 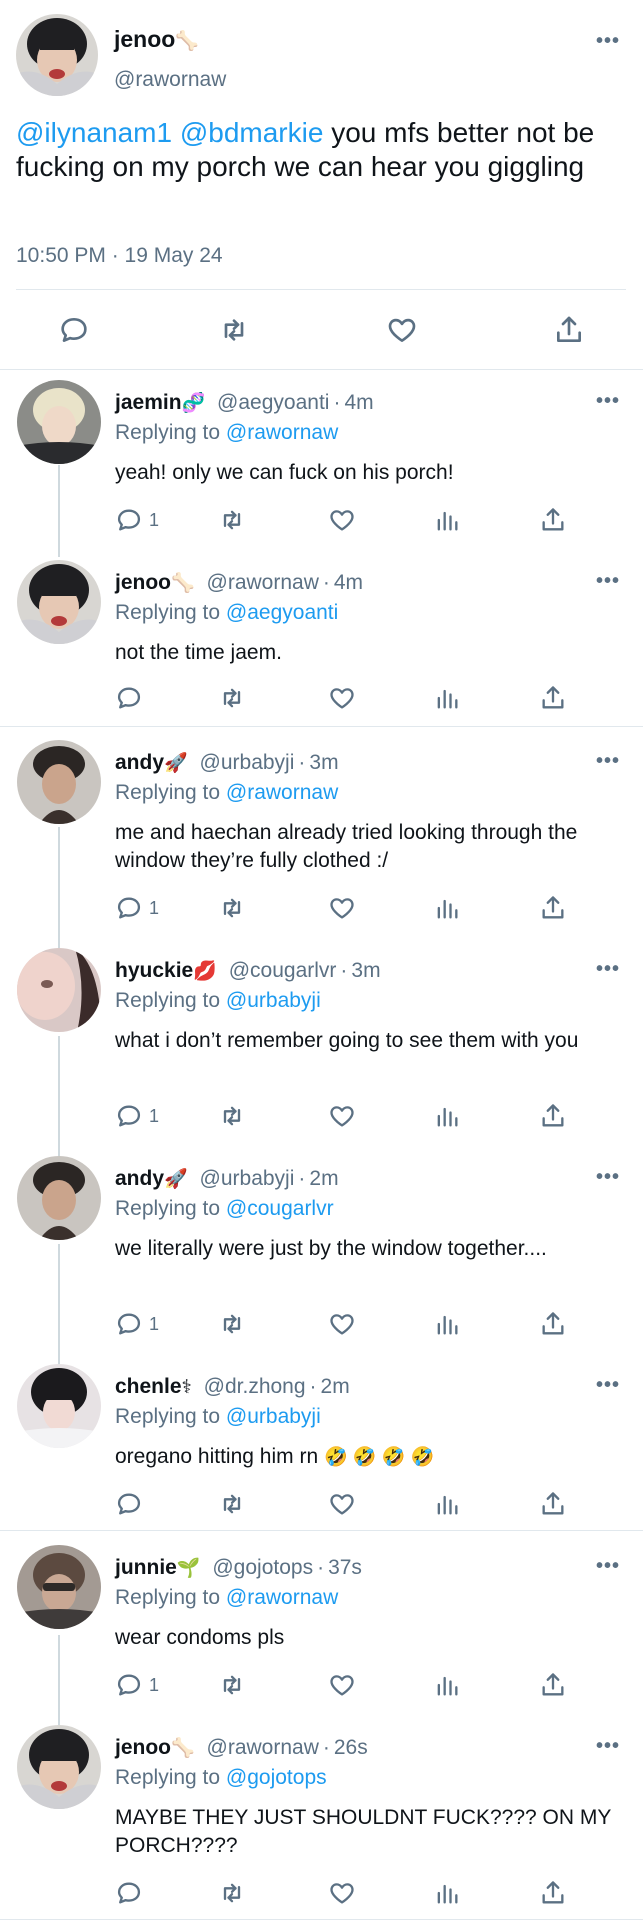 I want to click on author-name: chenle, so click(x=148, y=1386).